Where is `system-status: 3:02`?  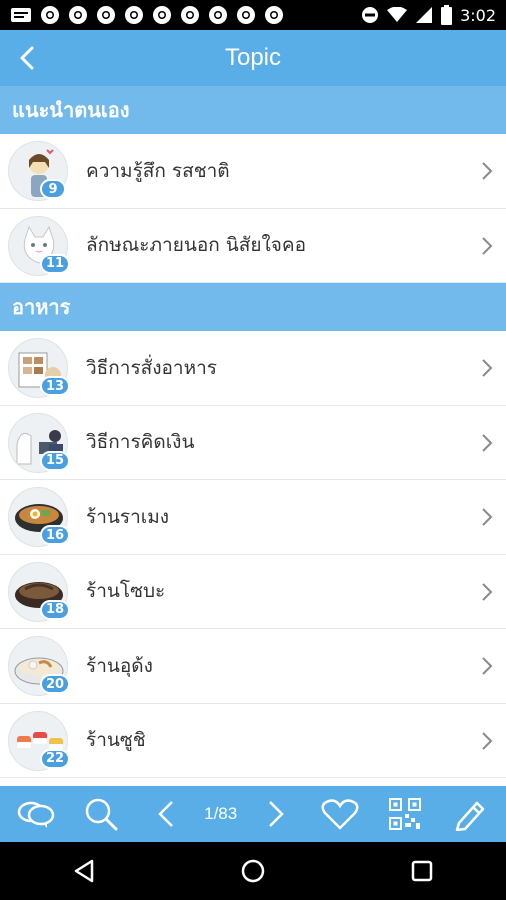
system-status: 3:02 is located at coordinates (428, 15).